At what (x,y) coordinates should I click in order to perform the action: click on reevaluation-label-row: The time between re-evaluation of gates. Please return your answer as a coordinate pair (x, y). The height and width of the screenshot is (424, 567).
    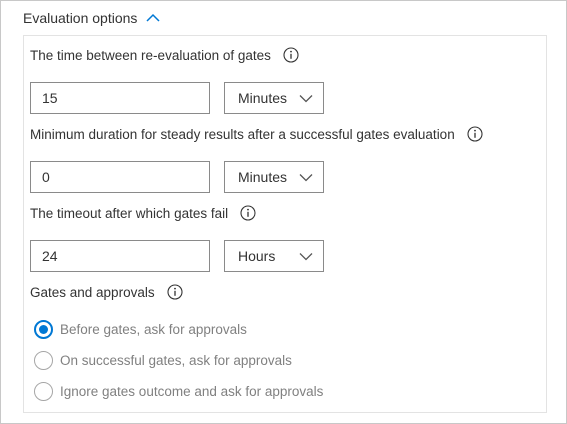
    Looking at the image, I should click on (164, 55).